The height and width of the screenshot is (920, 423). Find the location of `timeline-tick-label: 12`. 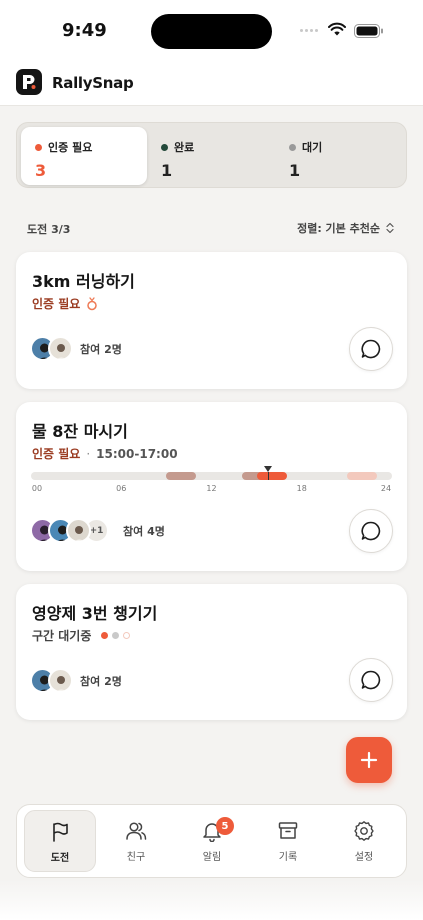

timeline-tick-label: 12 is located at coordinates (211, 488).